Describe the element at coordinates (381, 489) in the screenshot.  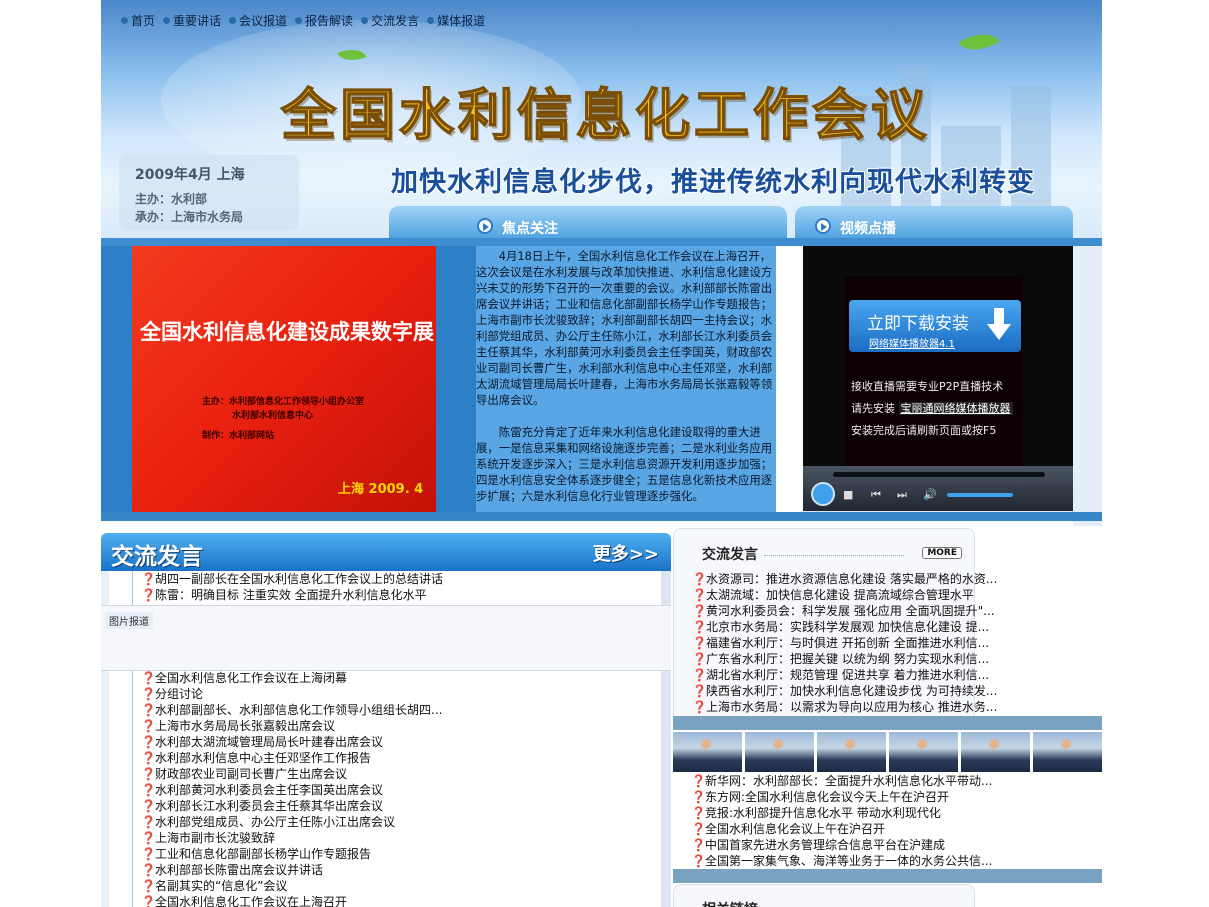
I see `banner-date: 上海 2009. 4` at that location.